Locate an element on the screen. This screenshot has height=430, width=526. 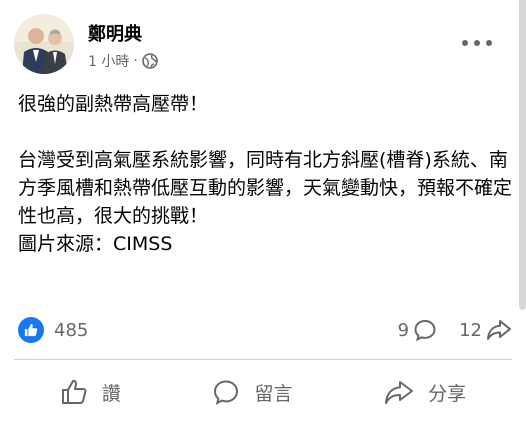
like-button: 讚 is located at coordinates (90, 392).